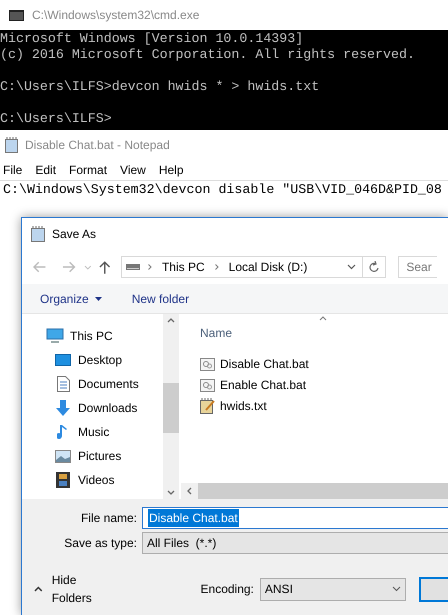 This screenshot has height=615, width=448. What do you see at coordinates (92, 432) in the screenshot?
I see `sidebar-item: Music` at bounding box center [92, 432].